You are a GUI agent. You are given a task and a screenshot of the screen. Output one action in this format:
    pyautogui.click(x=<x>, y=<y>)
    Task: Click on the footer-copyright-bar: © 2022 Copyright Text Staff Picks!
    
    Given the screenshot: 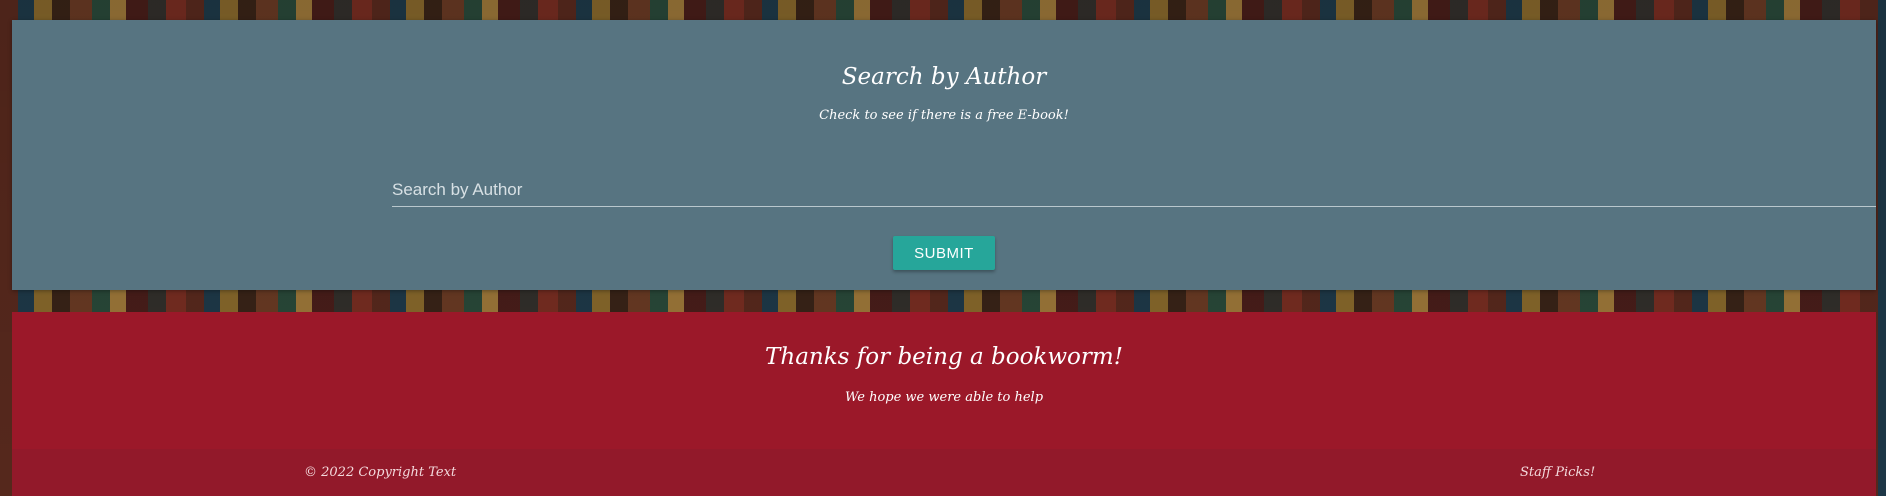 What is the action you would take?
    pyautogui.click(x=944, y=472)
    